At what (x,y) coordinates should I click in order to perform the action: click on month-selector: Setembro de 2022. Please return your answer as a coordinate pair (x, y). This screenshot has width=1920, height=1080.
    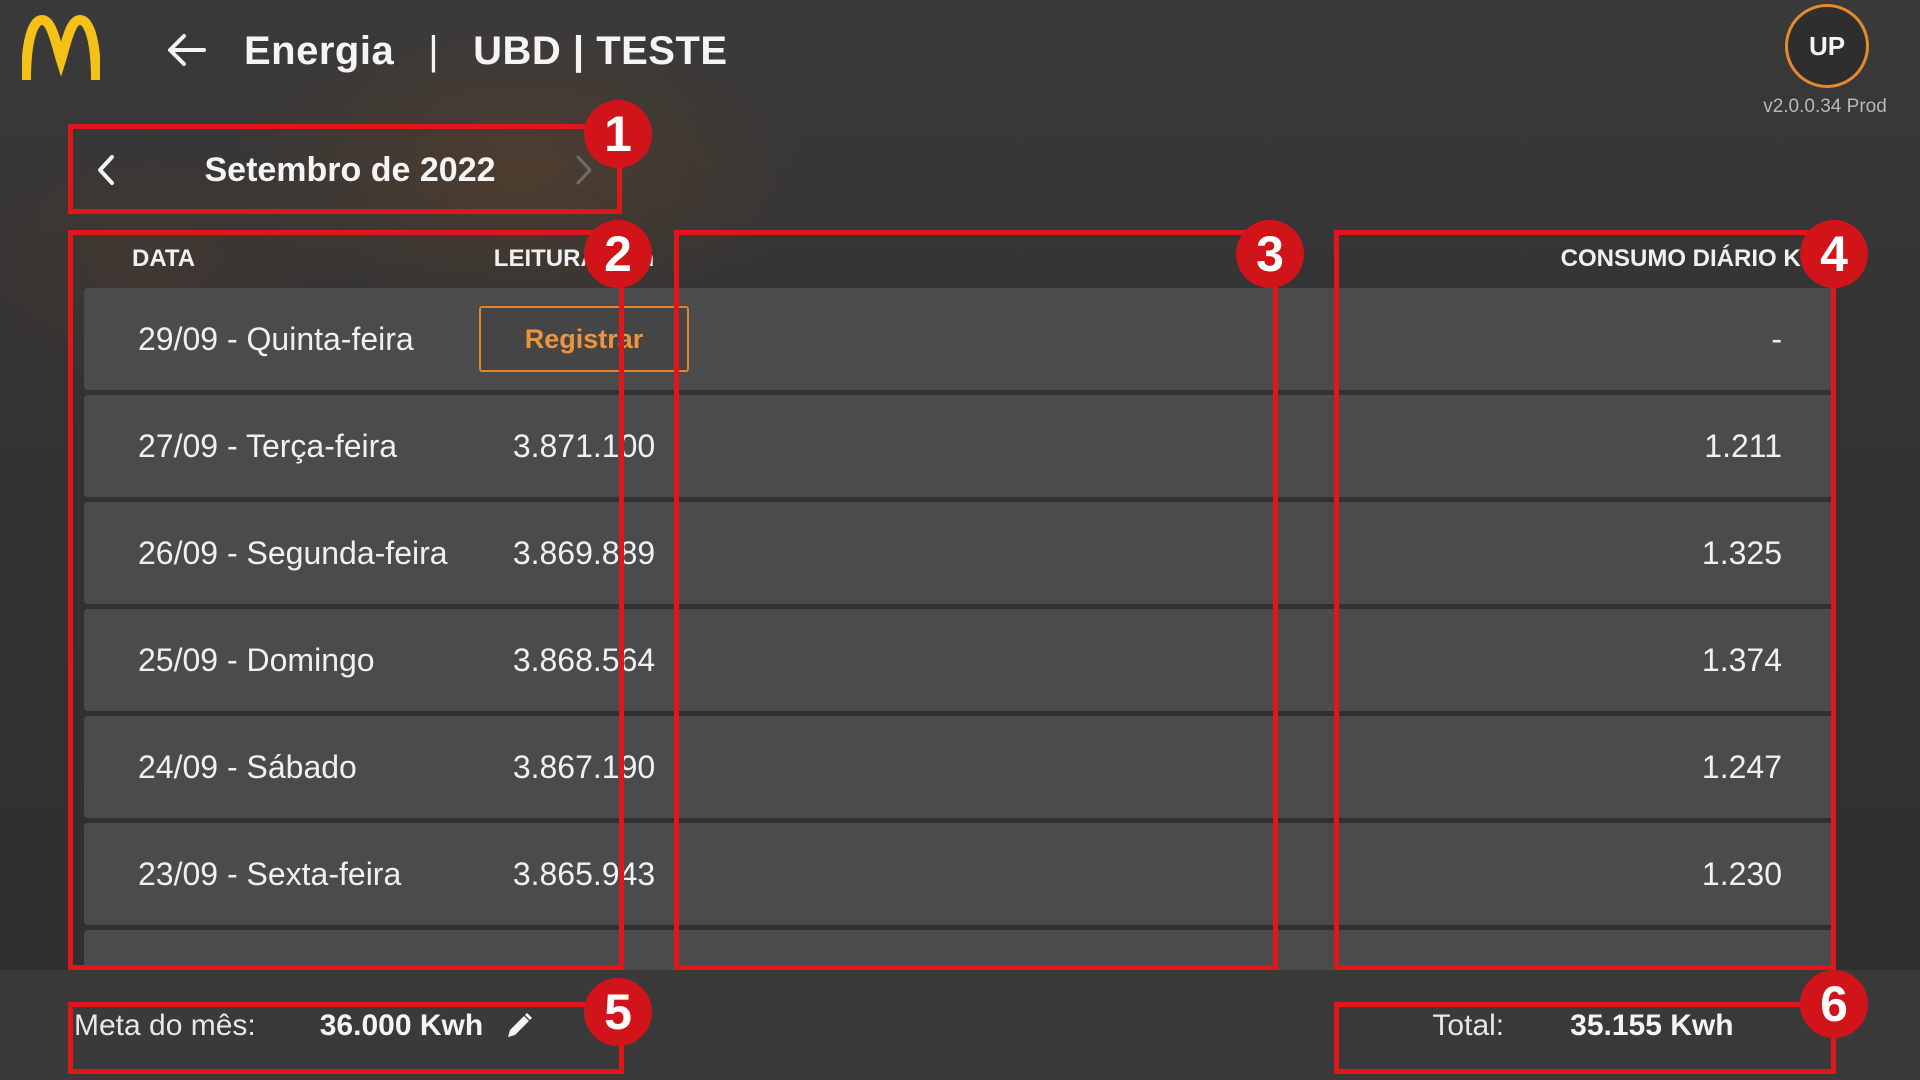
    Looking at the image, I should click on (345, 170).